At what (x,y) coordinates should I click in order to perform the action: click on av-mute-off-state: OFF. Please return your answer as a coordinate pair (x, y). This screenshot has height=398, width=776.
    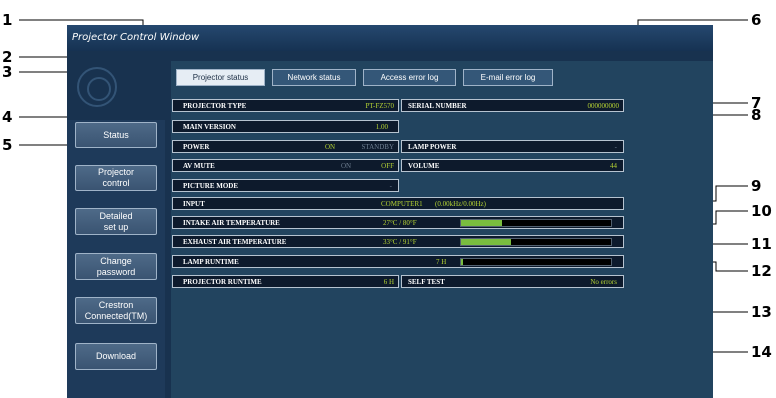
    Looking at the image, I should click on (387, 166).